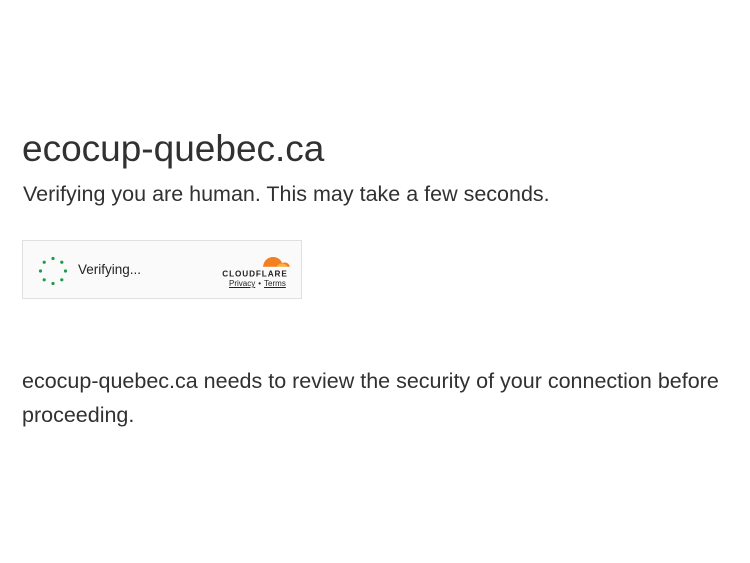  Describe the element at coordinates (173, 148) in the screenshot. I see `page-title: ecocup-quebec.ca` at that location.